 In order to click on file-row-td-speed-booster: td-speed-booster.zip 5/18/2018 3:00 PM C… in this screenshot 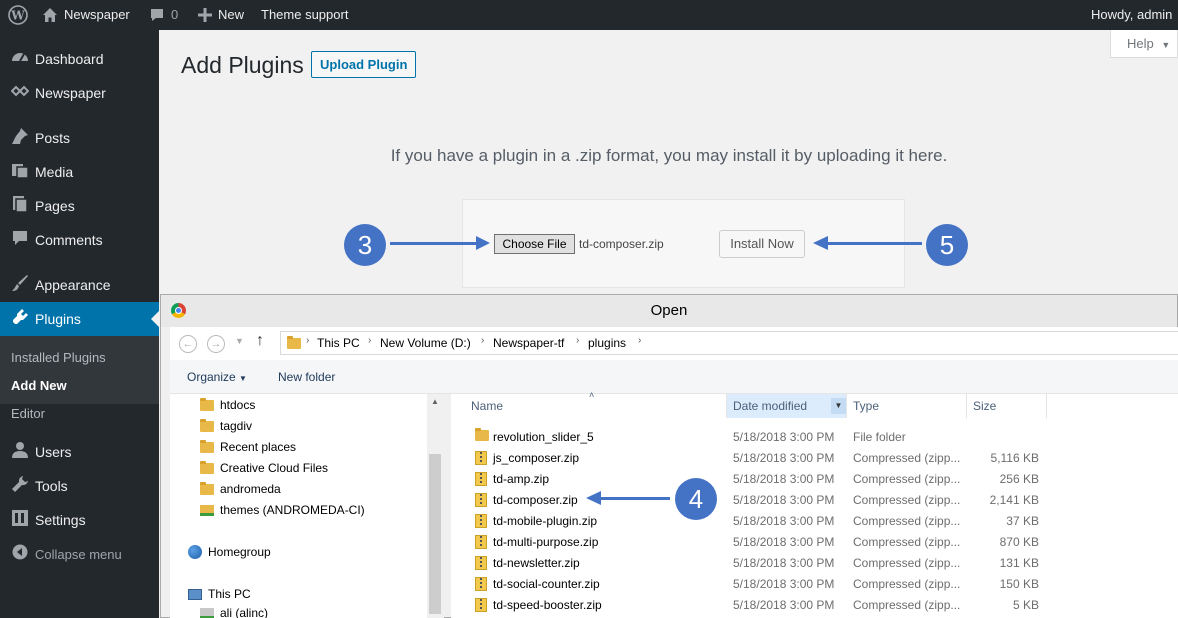, I will do `click(814, 605)`.